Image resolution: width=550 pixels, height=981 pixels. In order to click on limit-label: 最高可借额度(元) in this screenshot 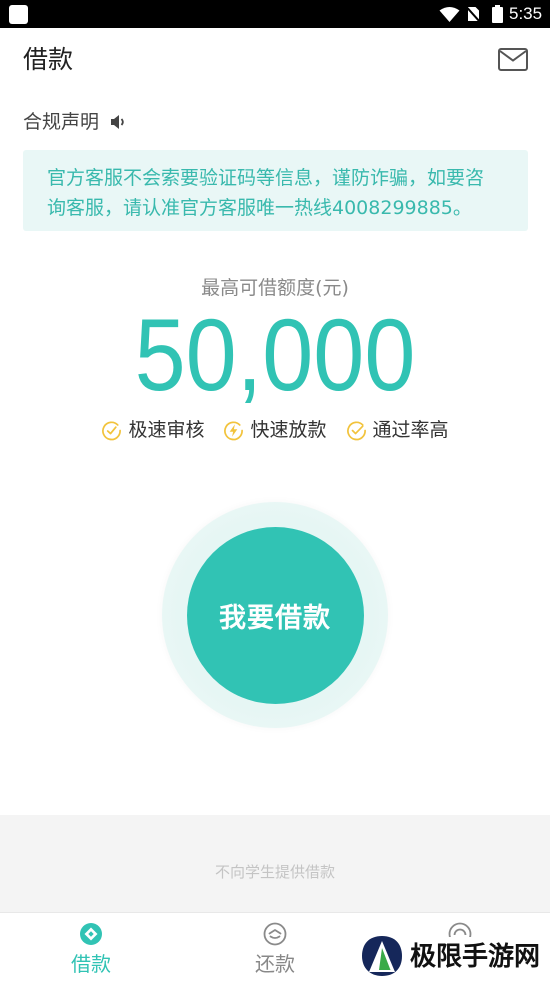, I will do `click(275, 288)`.